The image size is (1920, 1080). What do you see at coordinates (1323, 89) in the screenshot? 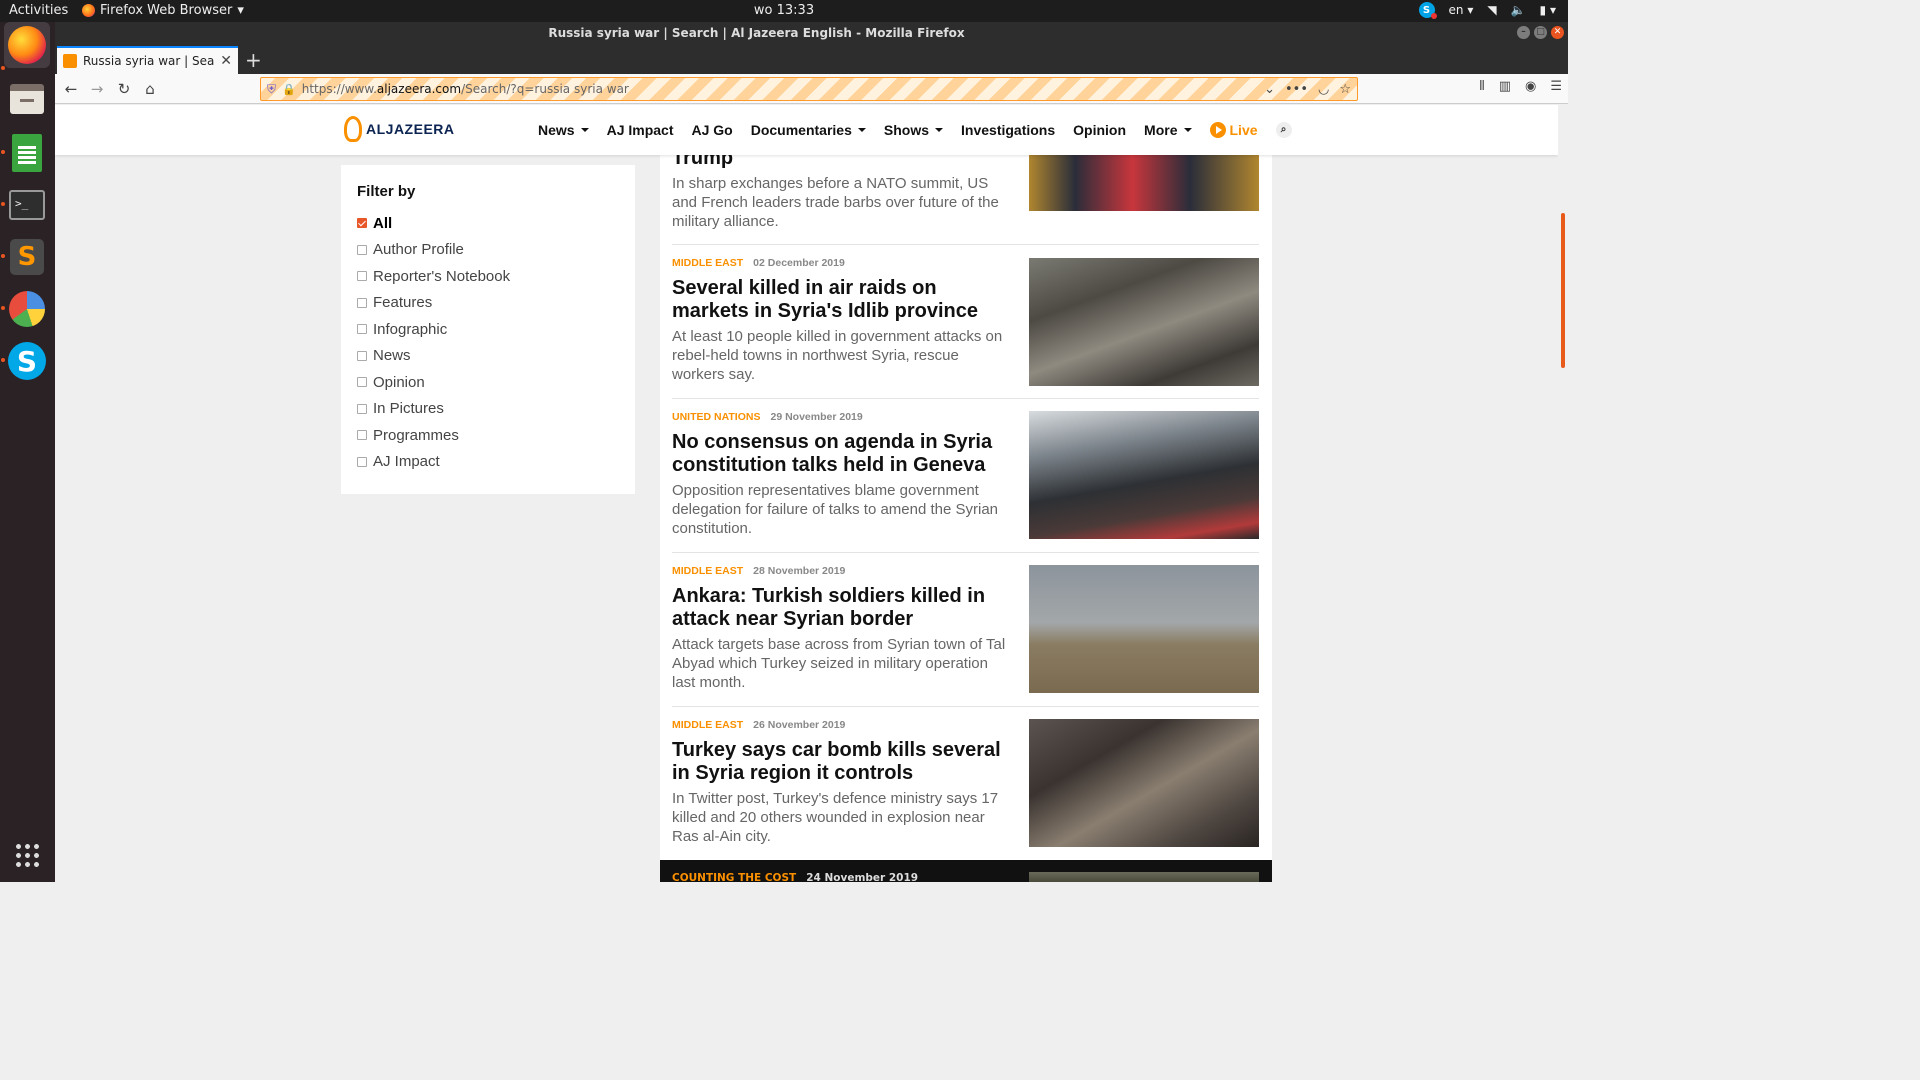
I see `pocket-icon: ◡` at bounding box center [1323, 89].